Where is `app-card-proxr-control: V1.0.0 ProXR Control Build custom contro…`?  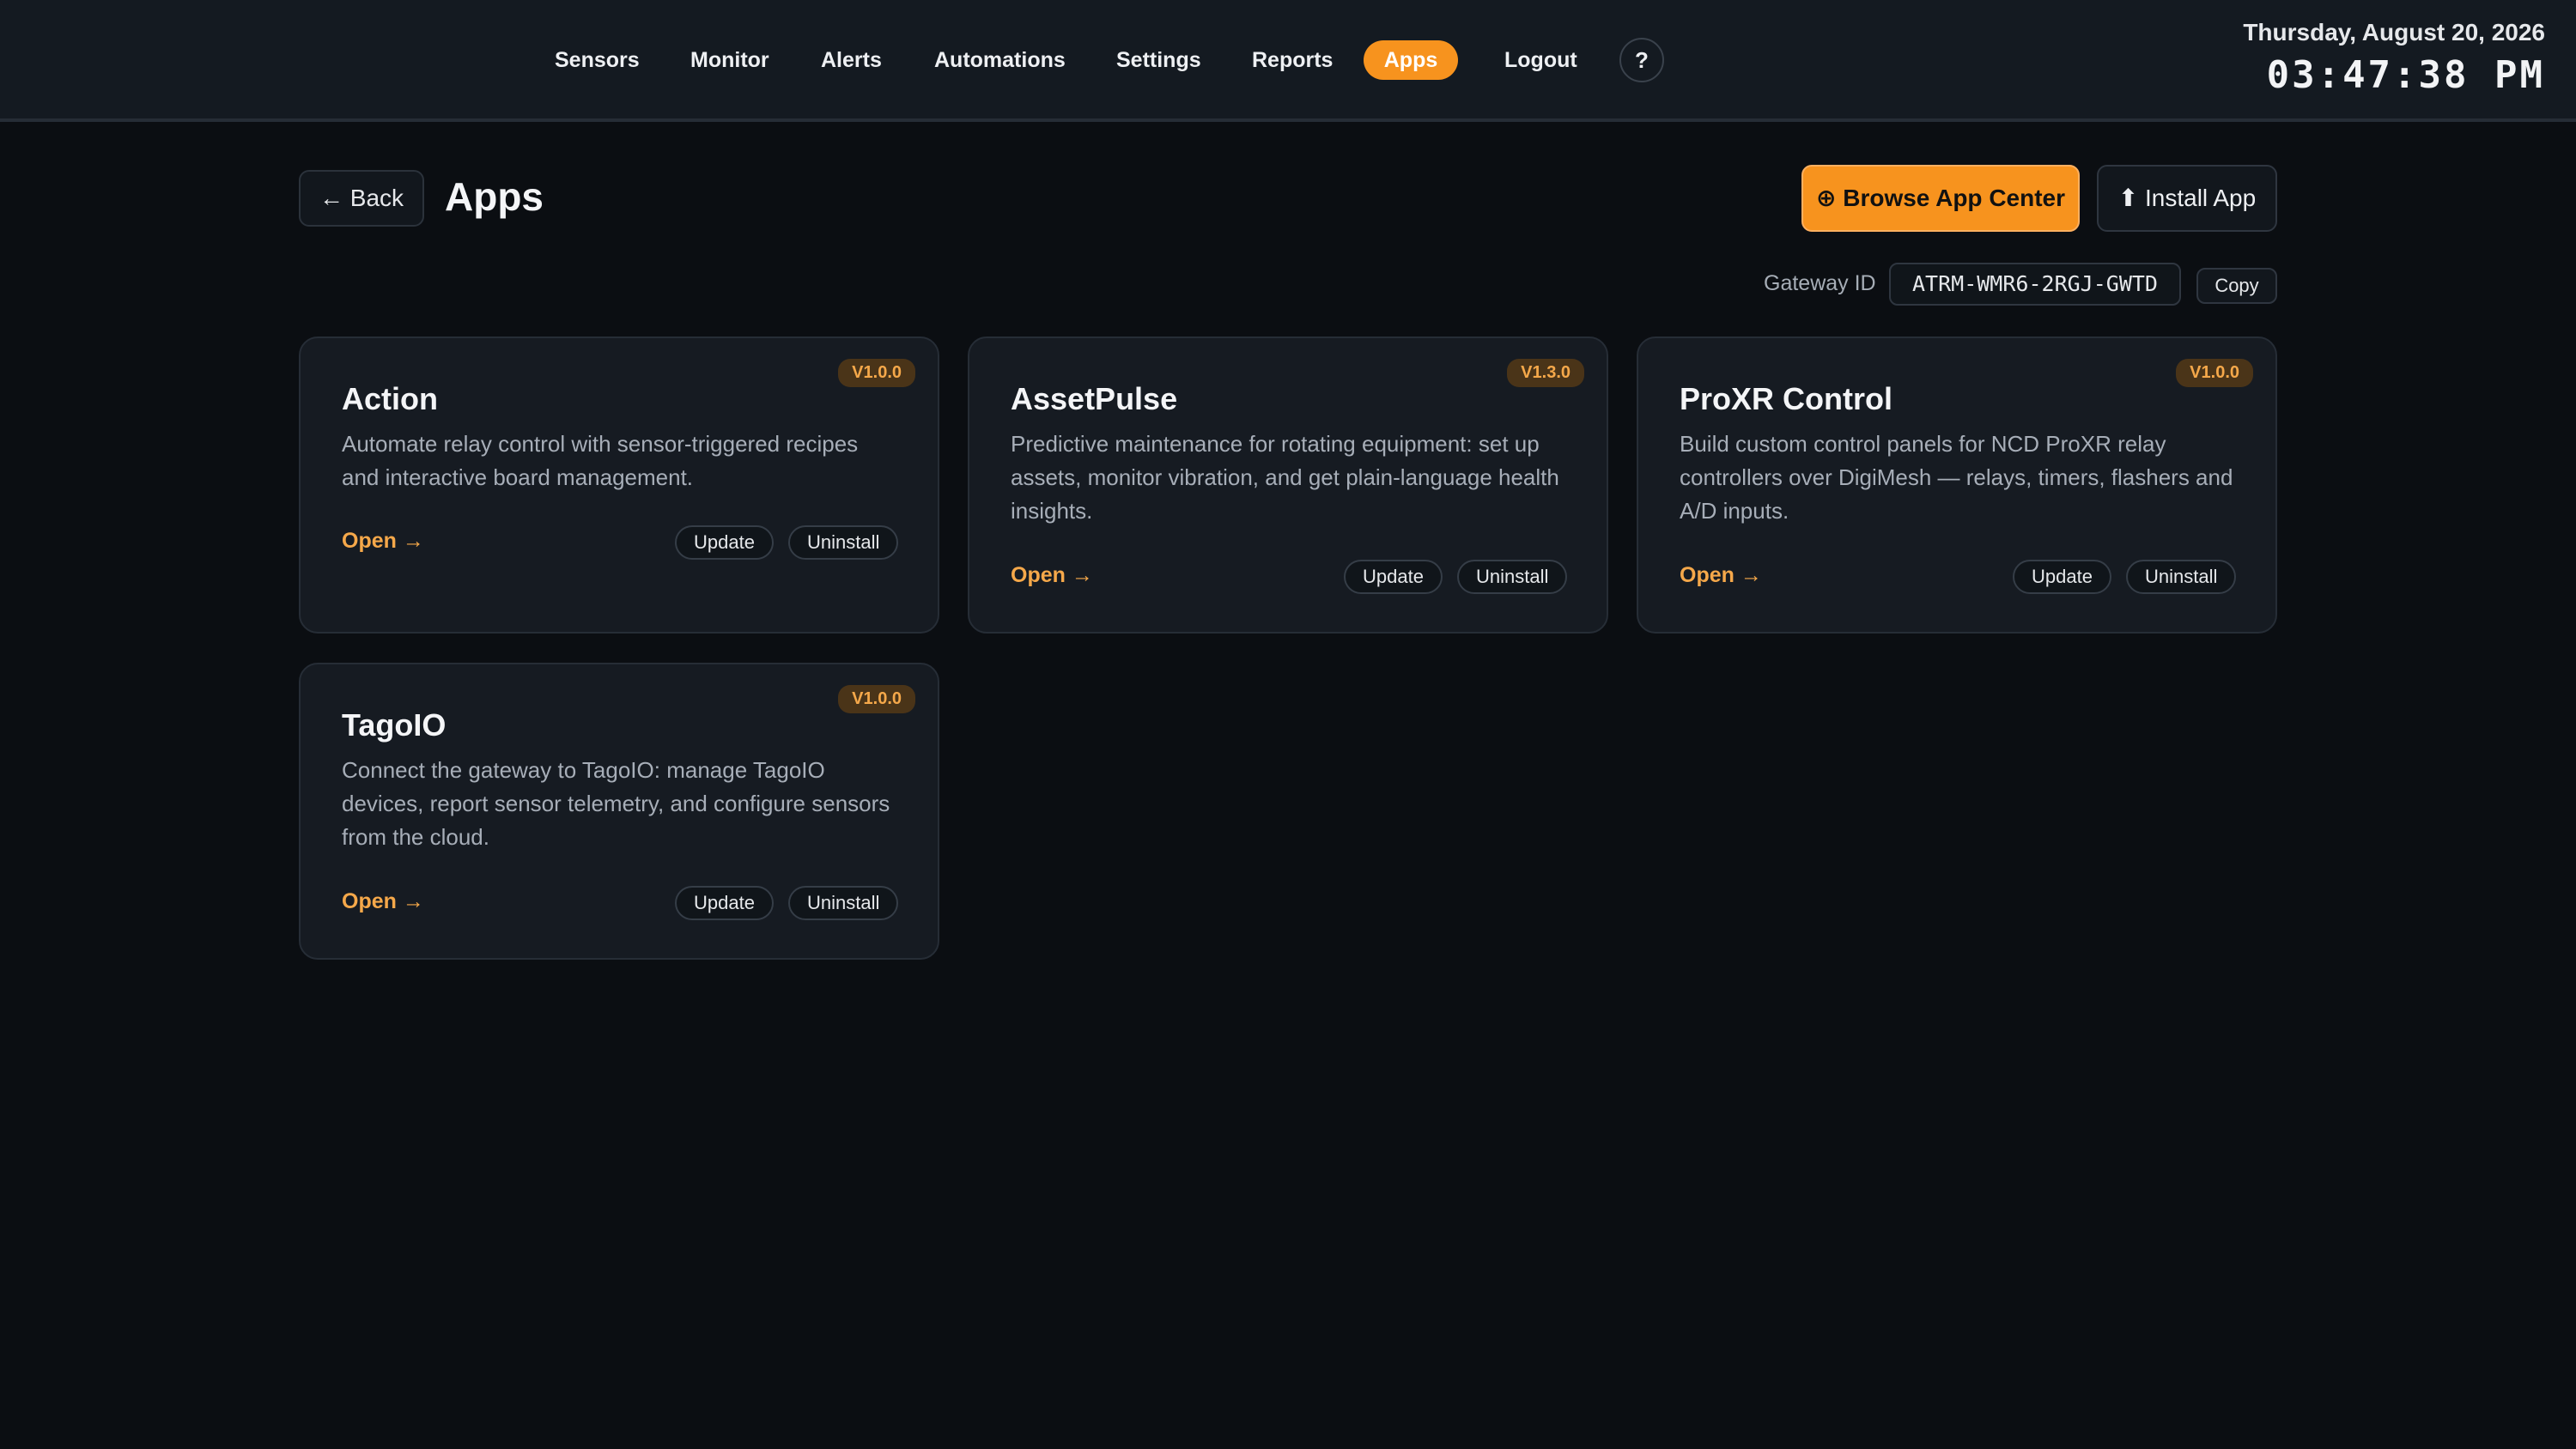
app-card-proxr-control: V1.0.0 ProXR Control Build custom contro… is located at coordinates (1957, 485).